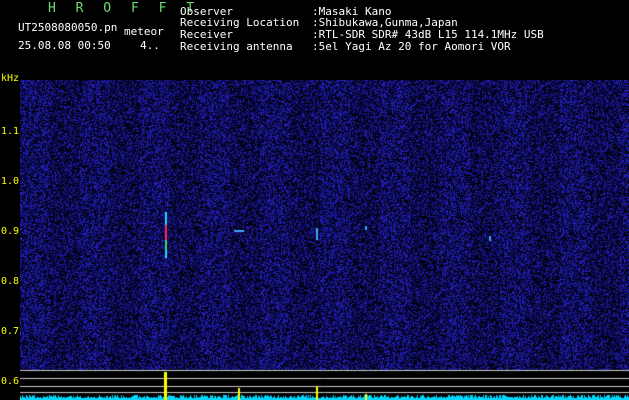 The image size is (629, 400). I want to click on info-label-location: Receiving Location, so click(240, 22).